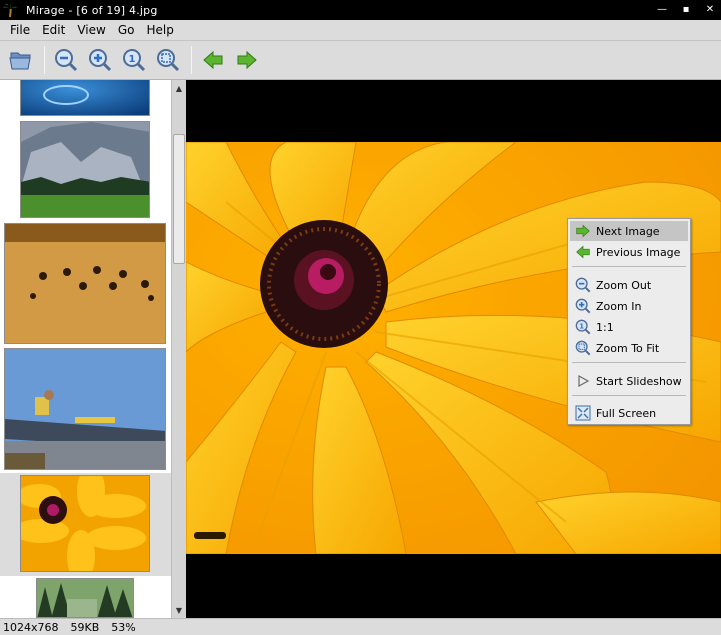  Describe the element at coordinates (159, 30) in the screenshot. I see `menu-help: Help` at that location.